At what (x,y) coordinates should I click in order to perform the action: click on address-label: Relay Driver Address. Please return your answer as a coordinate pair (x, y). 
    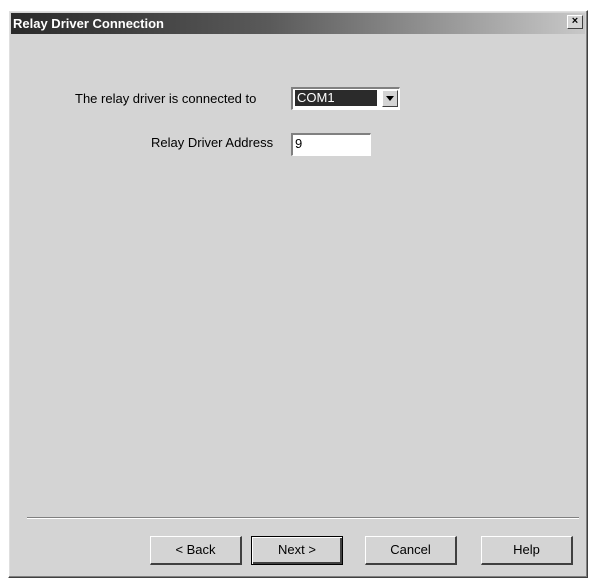
    Looking at the image, I should click on (212, 142).